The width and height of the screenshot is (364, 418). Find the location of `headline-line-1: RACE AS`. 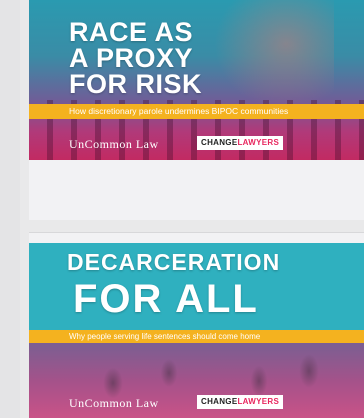

headline-line-1: RACE AS is located at coordinates (131, 32).